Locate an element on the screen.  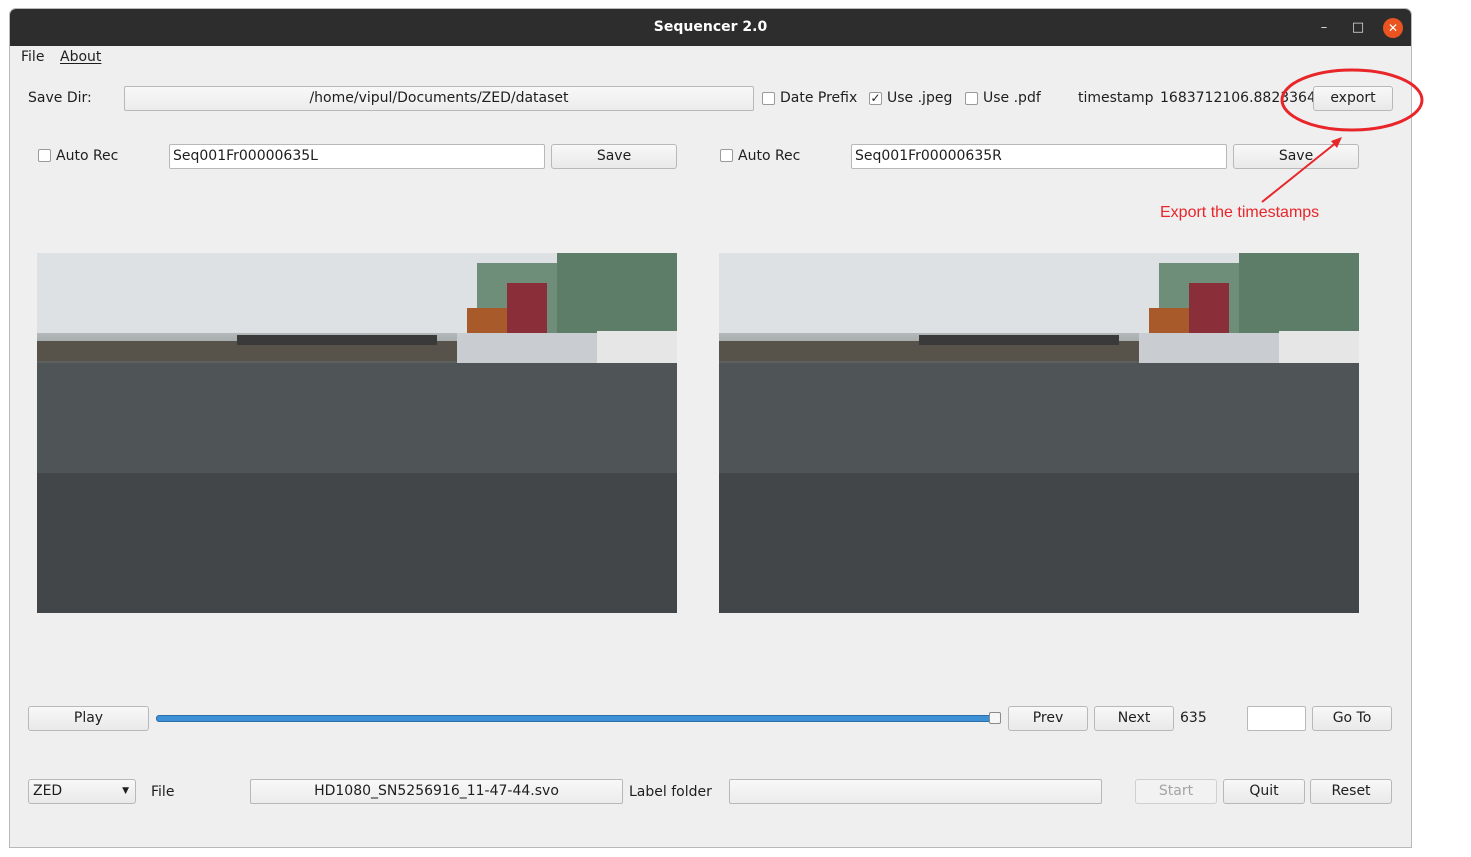
annotation-text: Export the timestamps is located at coordinates (1240, 212).